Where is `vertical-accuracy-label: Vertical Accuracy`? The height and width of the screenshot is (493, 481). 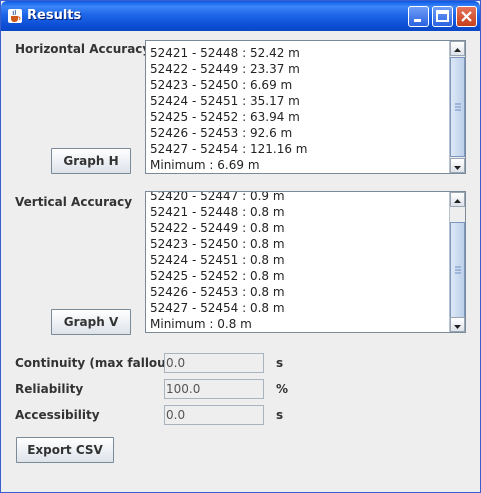
vertical-accuracy-label: Vertical Accuracy is located at coordinates (74, 202).